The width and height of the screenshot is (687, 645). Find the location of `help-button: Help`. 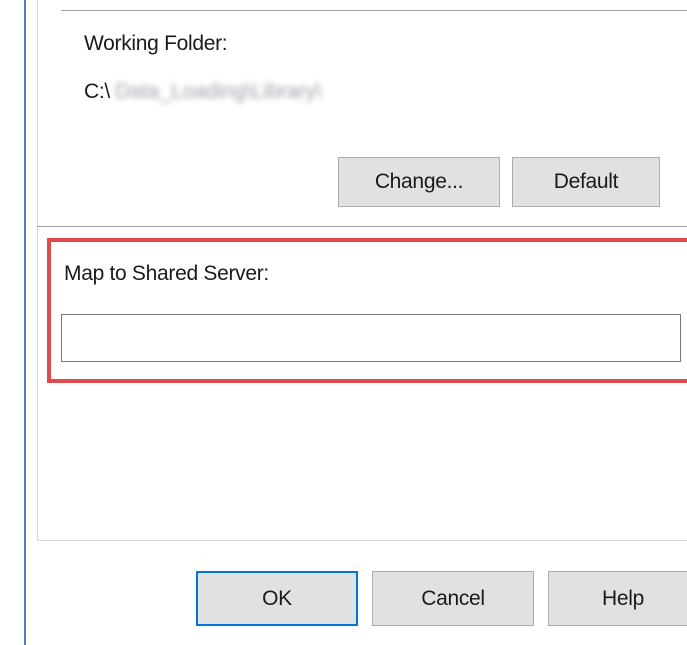

help-button: Help is located at coordinates (617, 598).